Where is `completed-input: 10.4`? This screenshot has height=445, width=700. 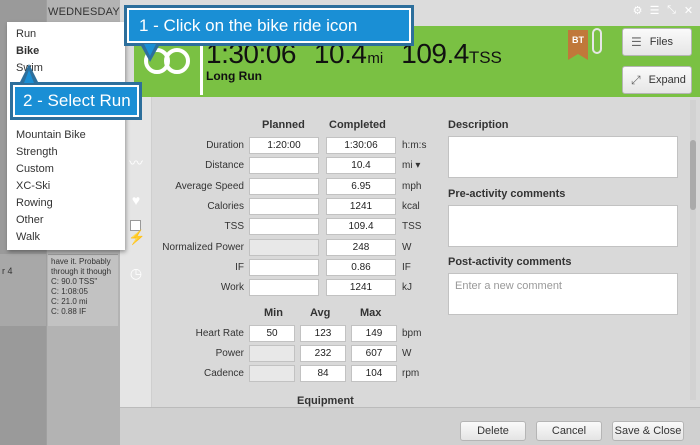
completed-input: 10.4 is located at coordinates (361, 166).